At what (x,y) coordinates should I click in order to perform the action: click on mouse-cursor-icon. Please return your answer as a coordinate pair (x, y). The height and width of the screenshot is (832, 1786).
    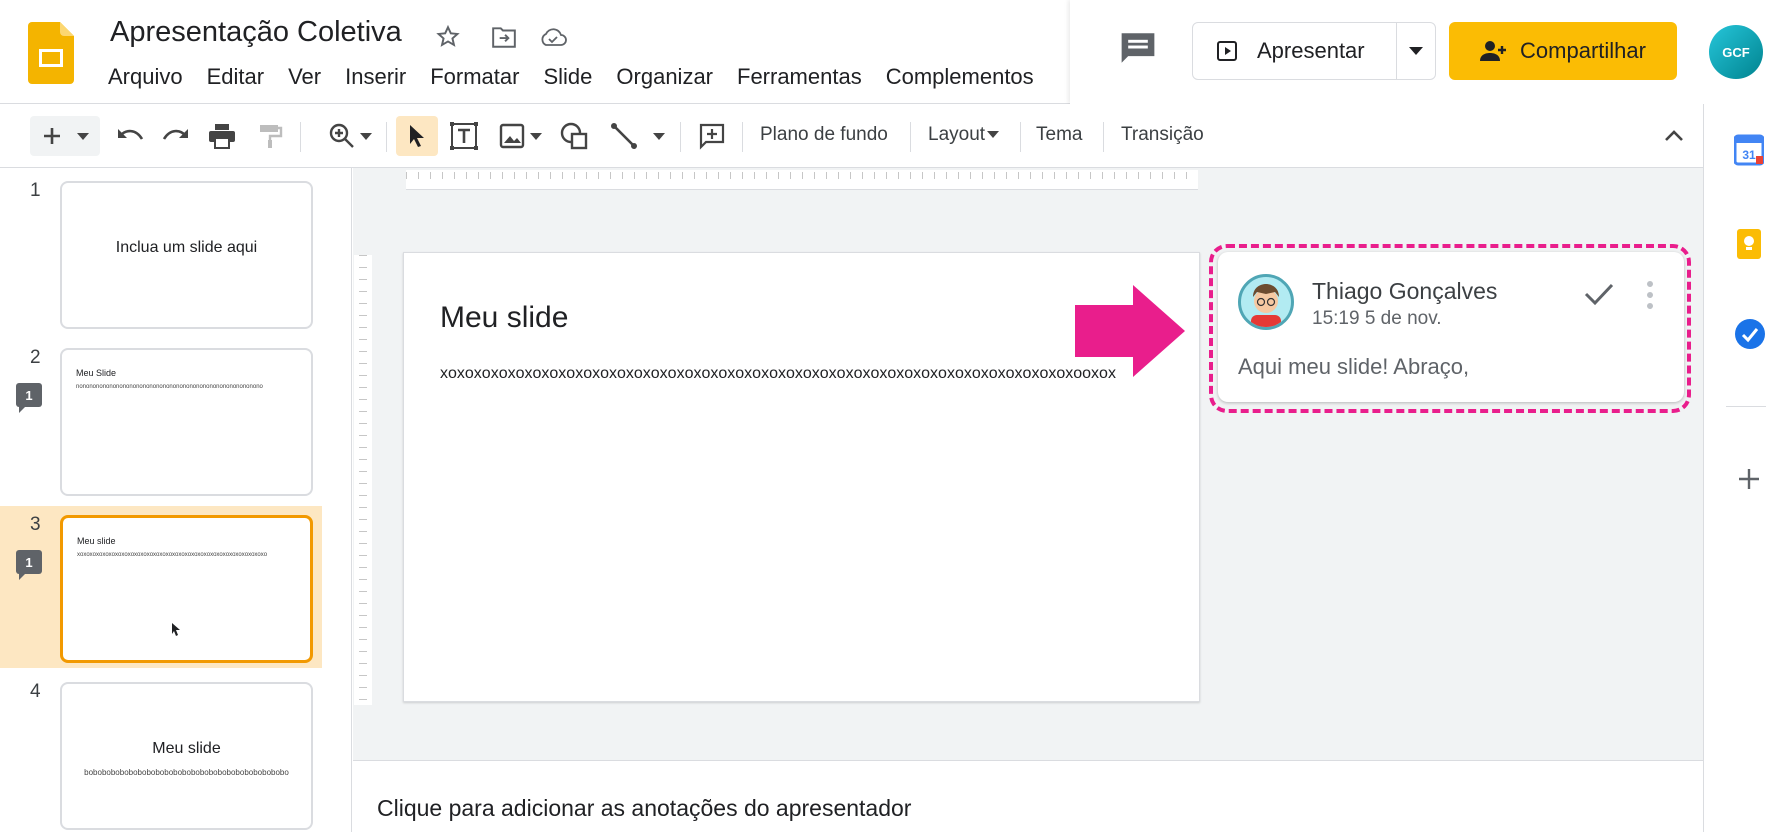
    Looking at the image, I should click on (176, 629).